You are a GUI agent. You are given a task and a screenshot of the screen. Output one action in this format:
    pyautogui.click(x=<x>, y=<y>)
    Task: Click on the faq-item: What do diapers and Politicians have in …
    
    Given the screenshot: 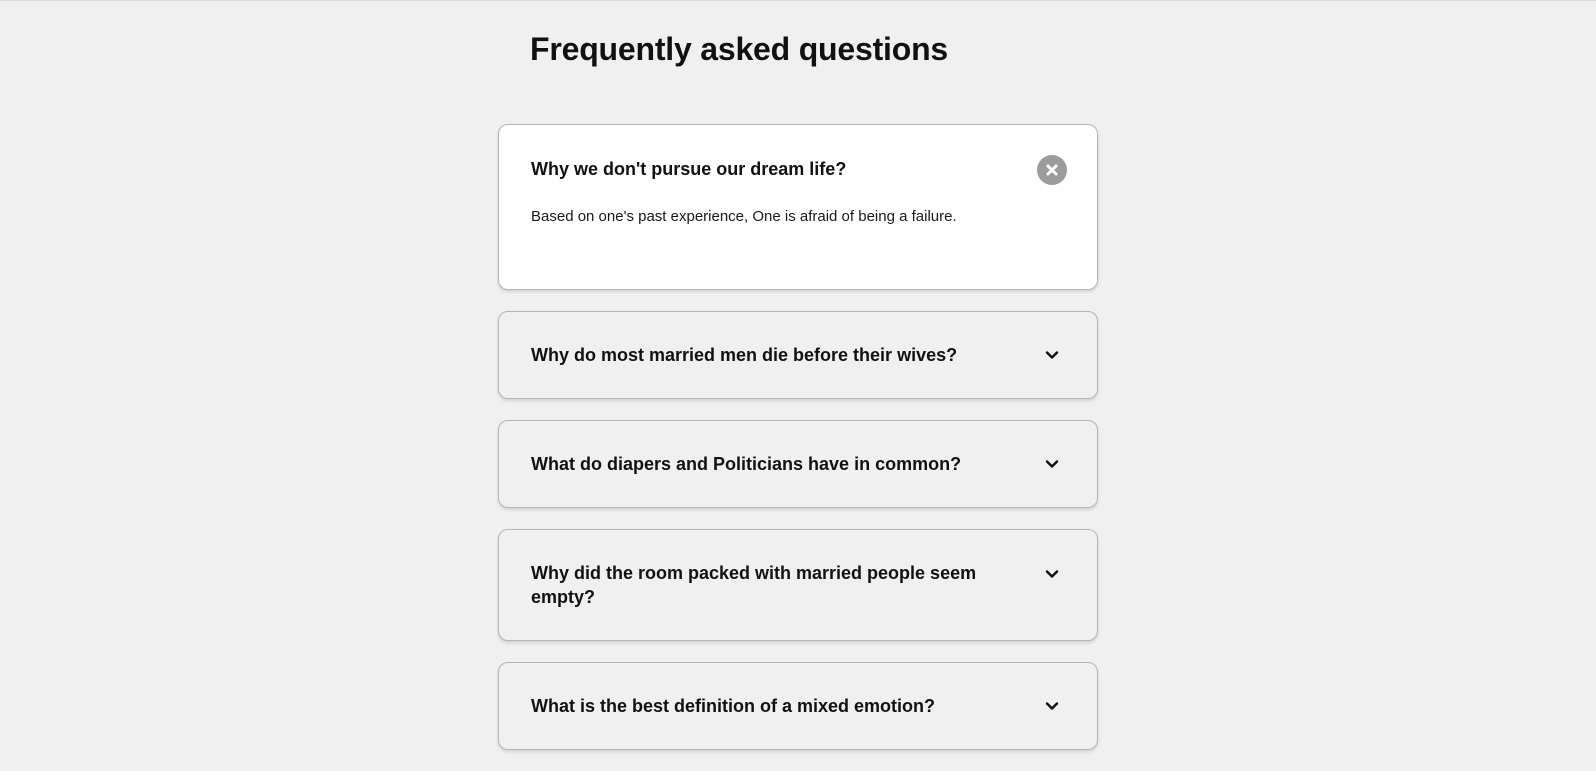 What is the action you would take?
    pyautogui.click(x=798, y=464)
    